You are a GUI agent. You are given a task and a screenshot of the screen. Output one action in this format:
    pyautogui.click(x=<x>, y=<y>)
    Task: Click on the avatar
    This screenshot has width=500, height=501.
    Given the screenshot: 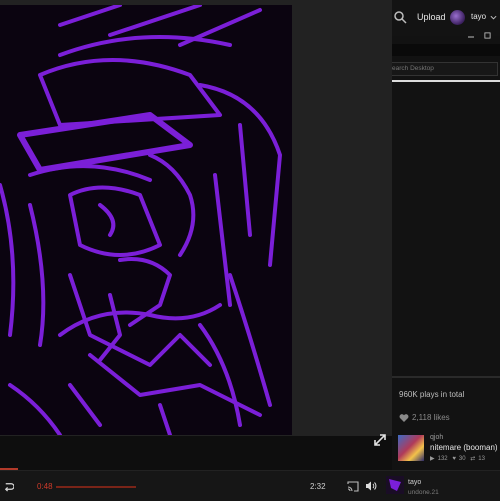 What is the action you would take?
    pyautogui.click(x=457, y=17)
    